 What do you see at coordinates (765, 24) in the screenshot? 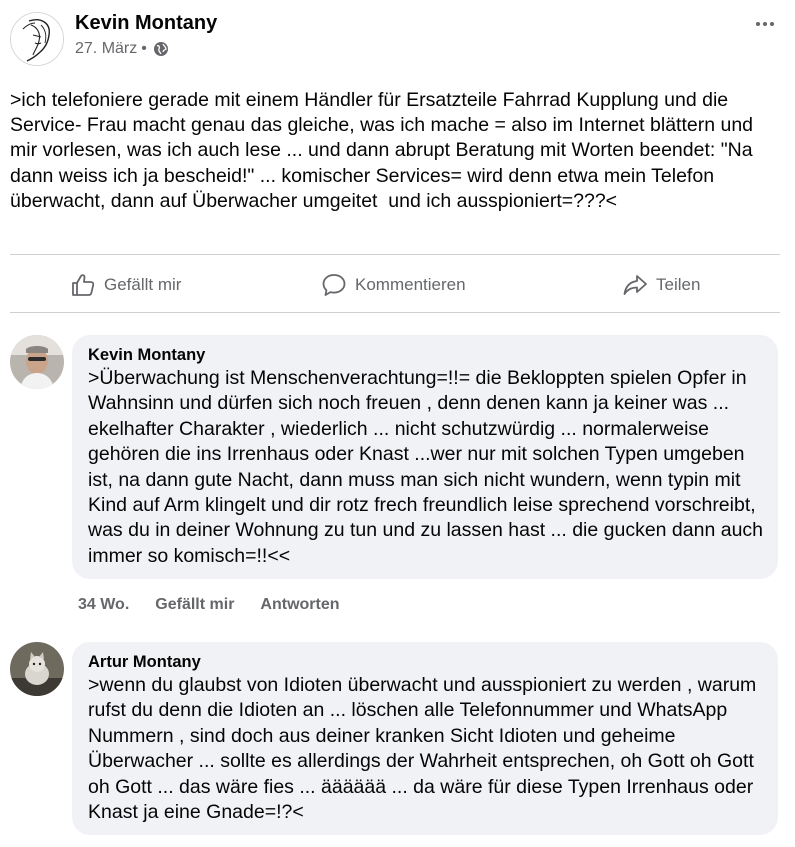
I see `more-options-icon` at bounding box center [765, 24].